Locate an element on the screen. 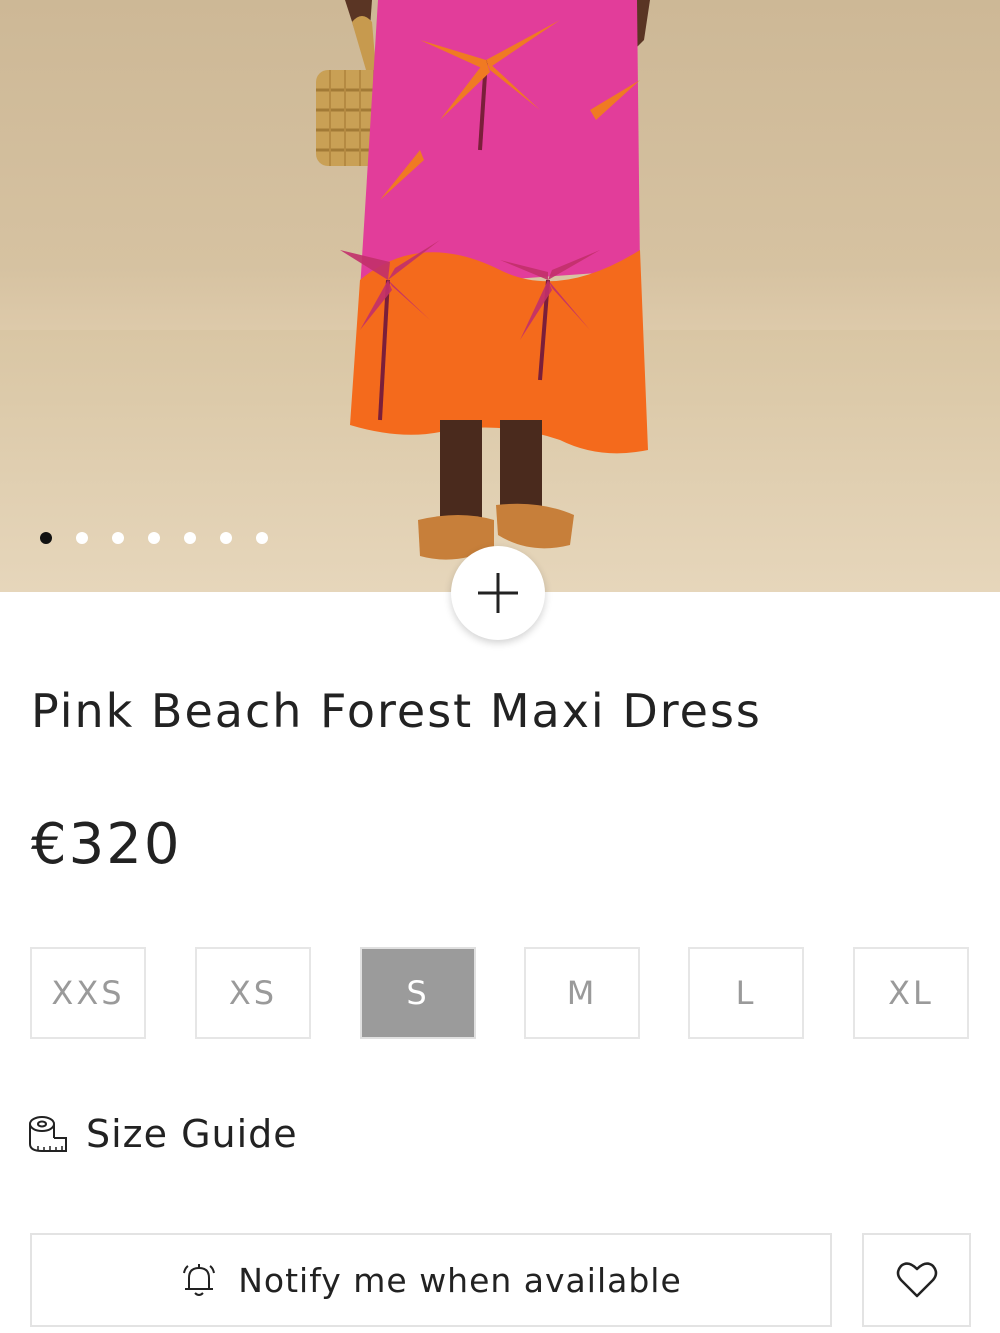 The image size is (1000, 1333). plus-icon is located at coordinates (498, 593).